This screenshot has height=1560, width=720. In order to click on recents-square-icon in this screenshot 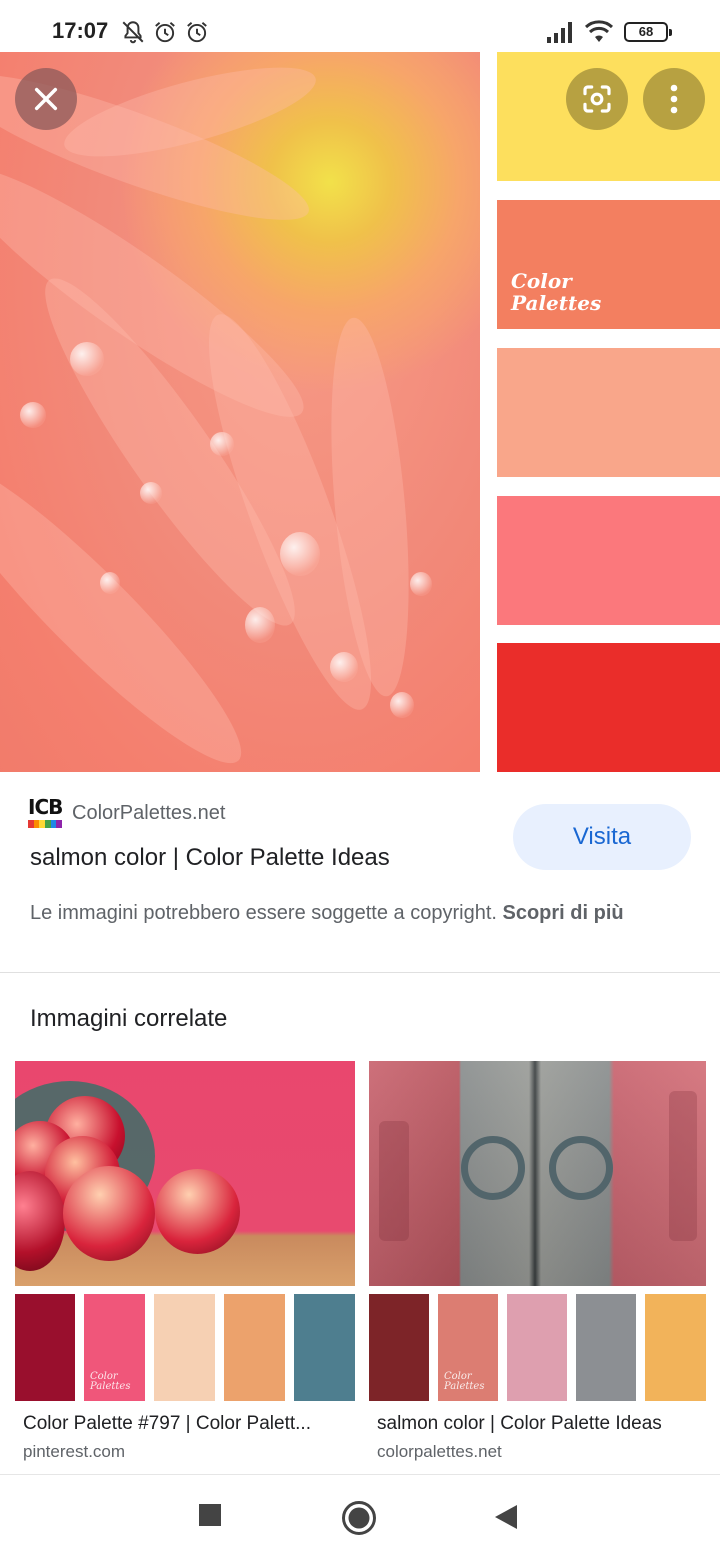, I will do `click(210, 1515)`.